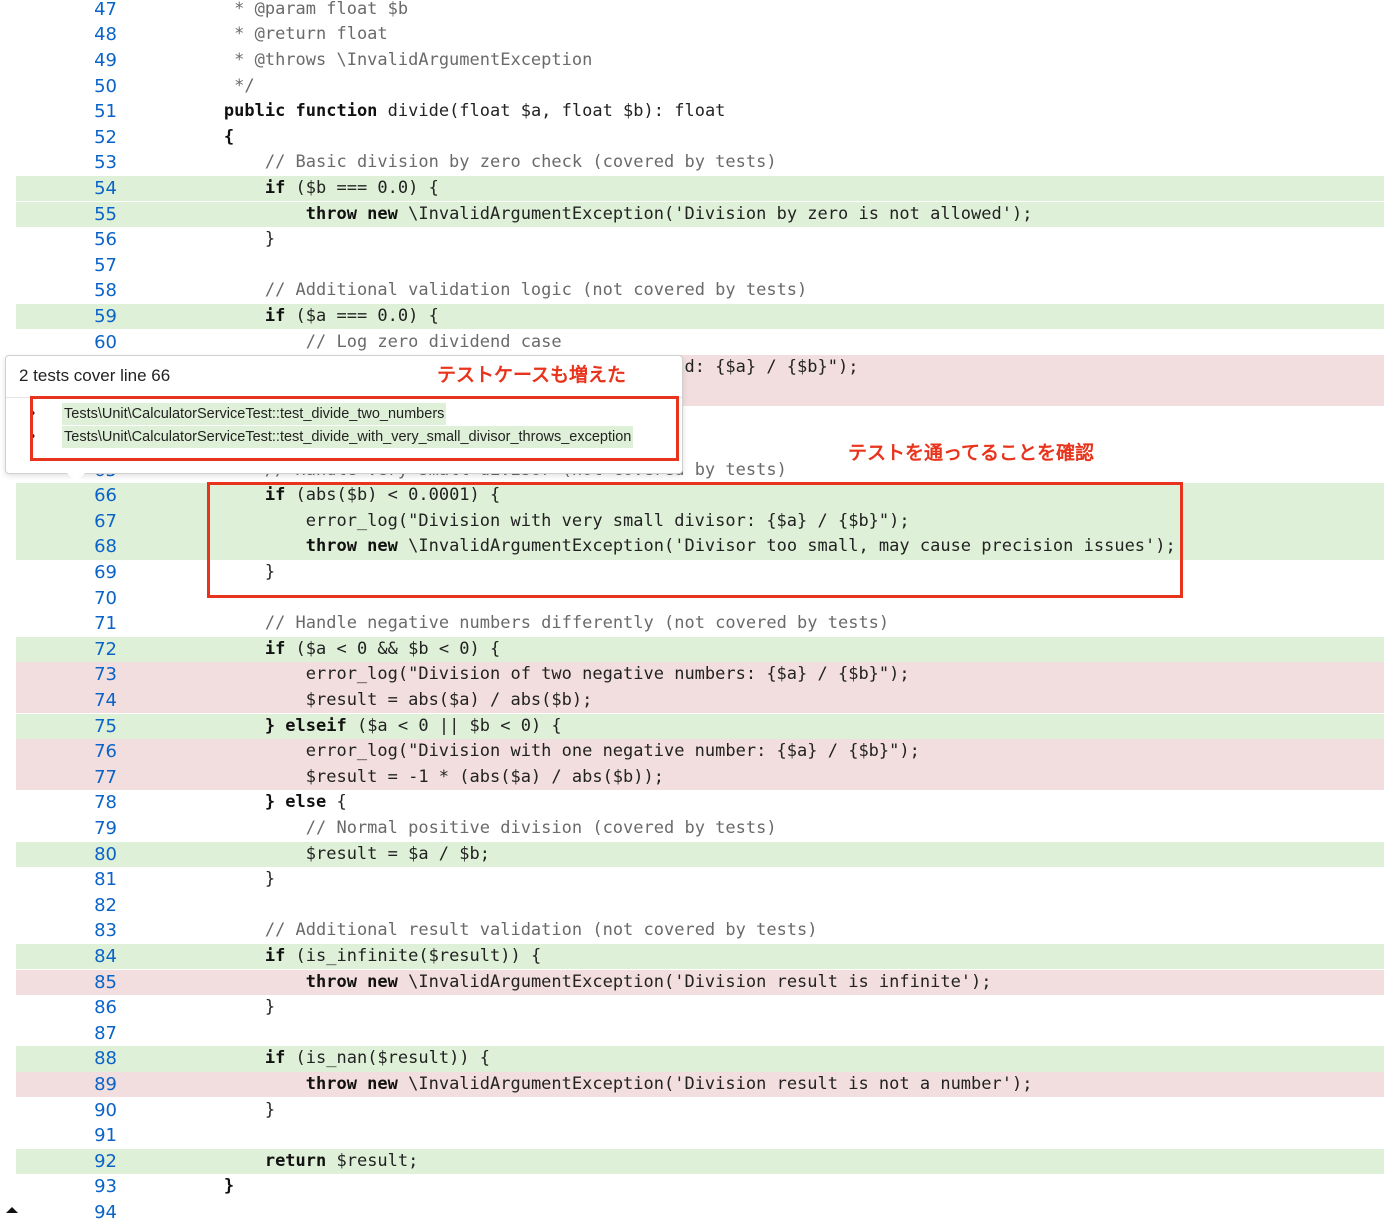 This screenshot has width=1400, height=1227. I want to click on comment-token: * @return float, so click(311, 34).